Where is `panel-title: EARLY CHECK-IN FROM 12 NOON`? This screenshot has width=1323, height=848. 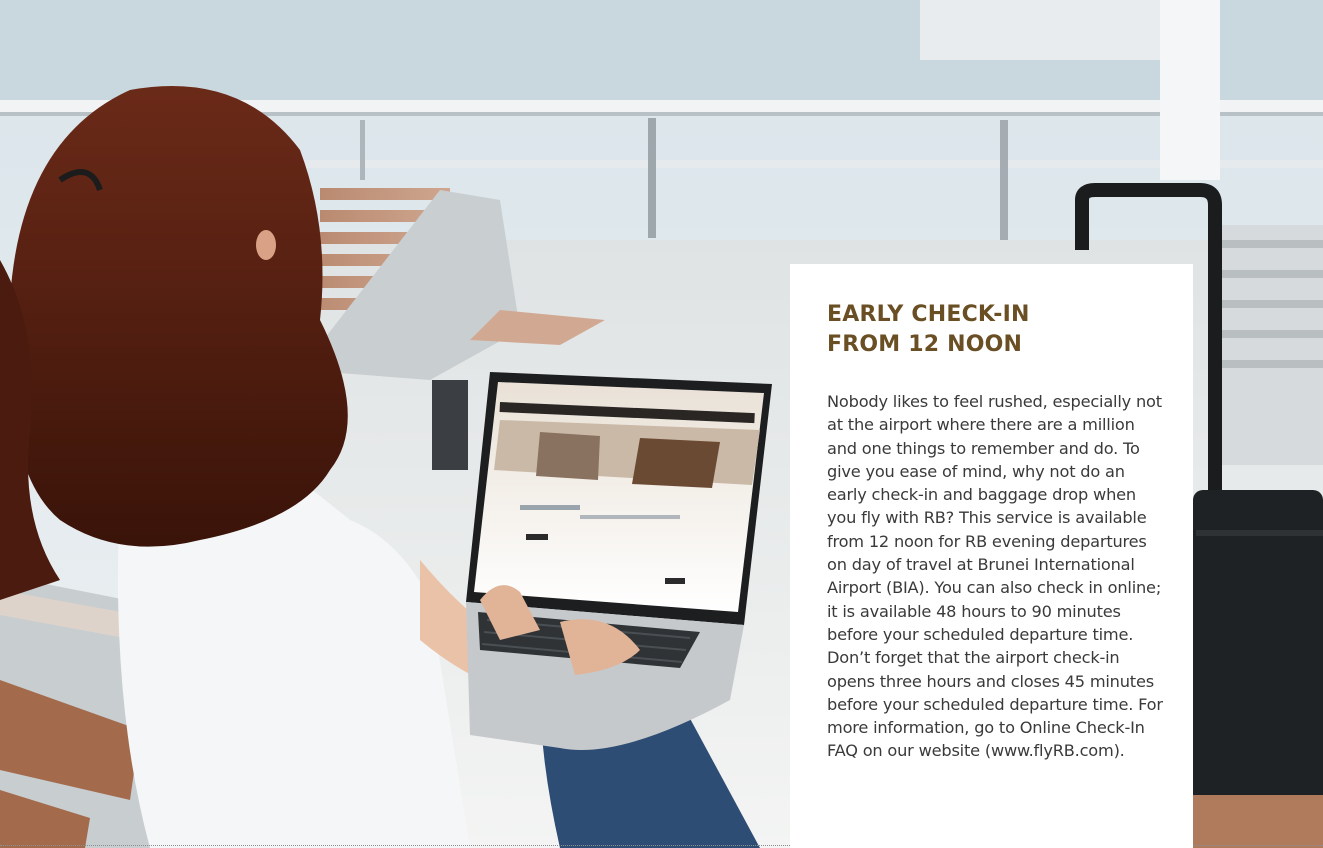
panel-title: EARLY CHECK-IN FROM 12 NOON is located at coordinates (995, 330).